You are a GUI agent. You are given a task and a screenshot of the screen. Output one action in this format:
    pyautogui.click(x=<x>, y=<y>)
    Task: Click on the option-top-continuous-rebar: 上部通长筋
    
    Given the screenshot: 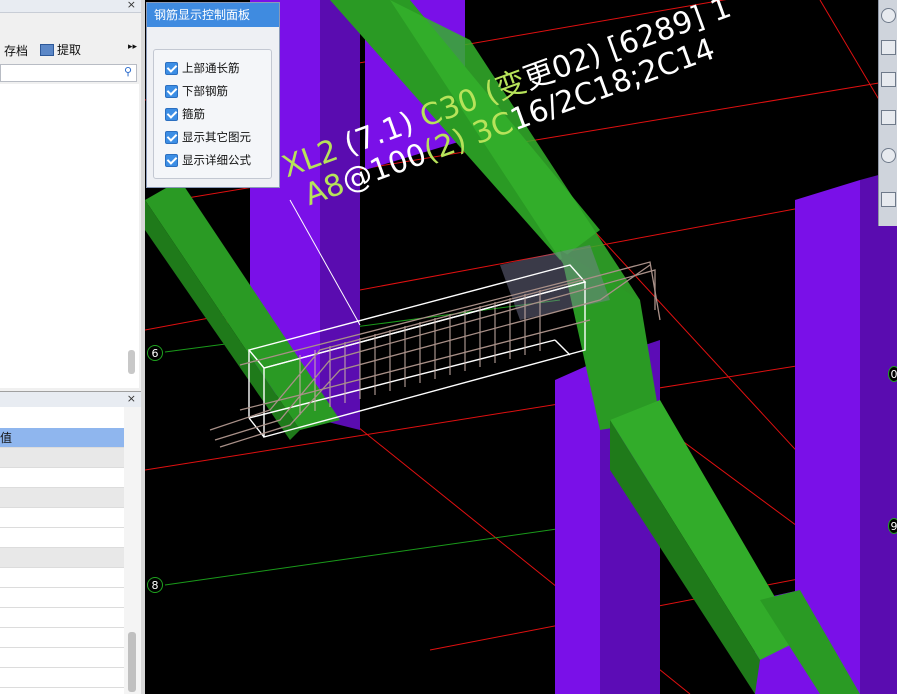 What is the action you would take?
    pyautogui.click(x=202, y=68)
    